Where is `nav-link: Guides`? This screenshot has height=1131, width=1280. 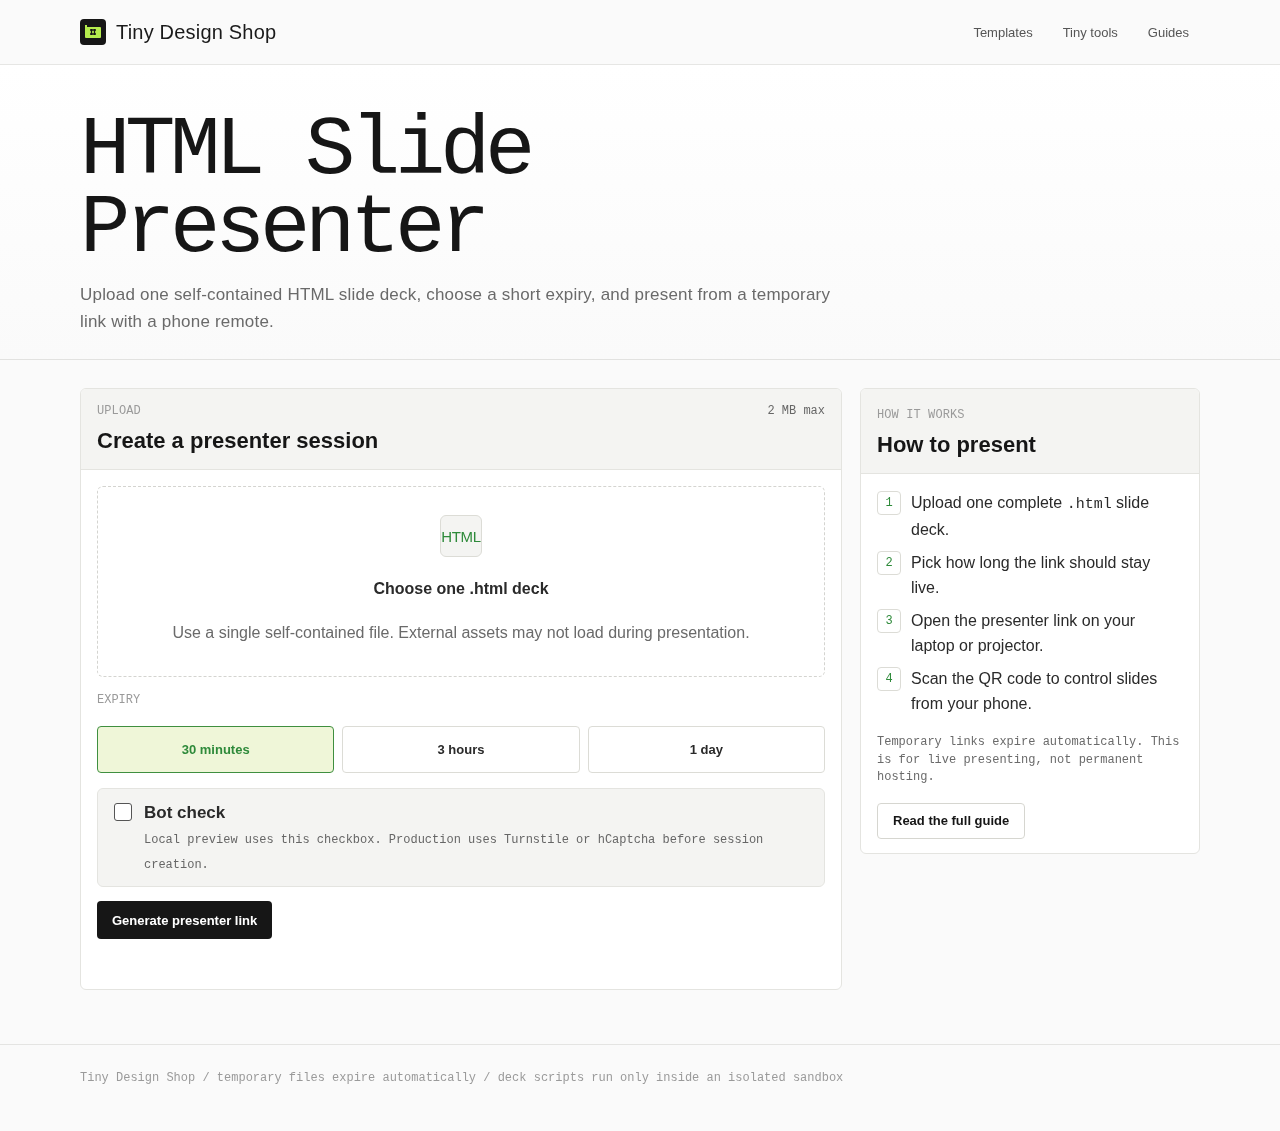
nav-link: Guides is located at coordinates (1168, 32).